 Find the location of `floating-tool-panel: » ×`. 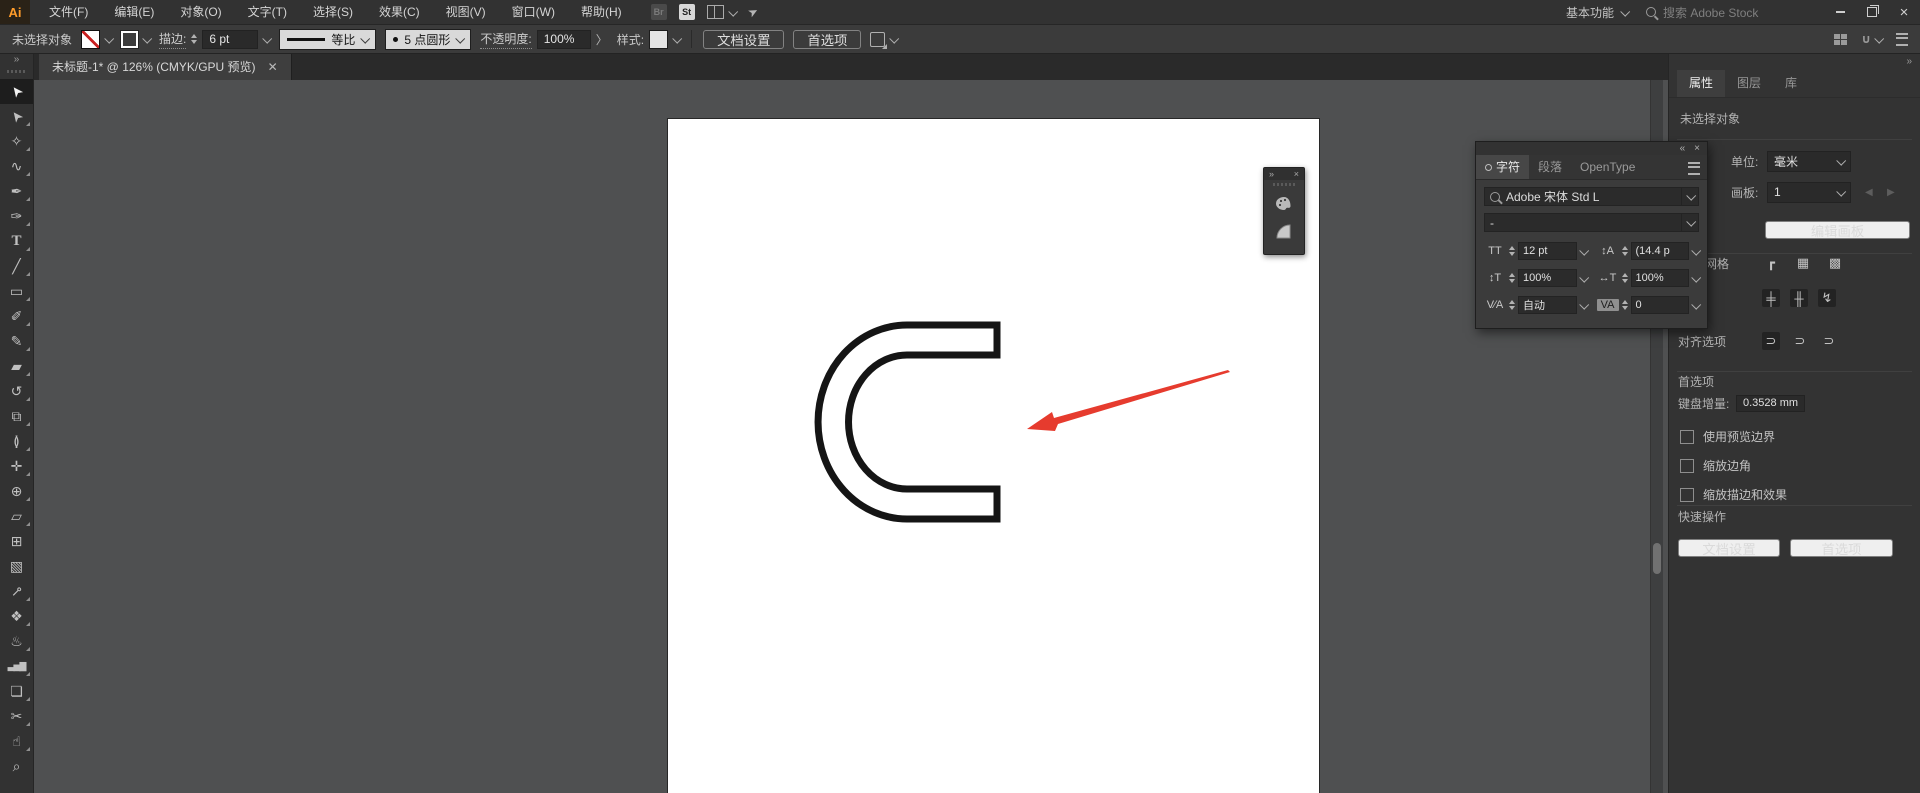

floating-tool-panel: » × is located at coordinates (1284, 211).